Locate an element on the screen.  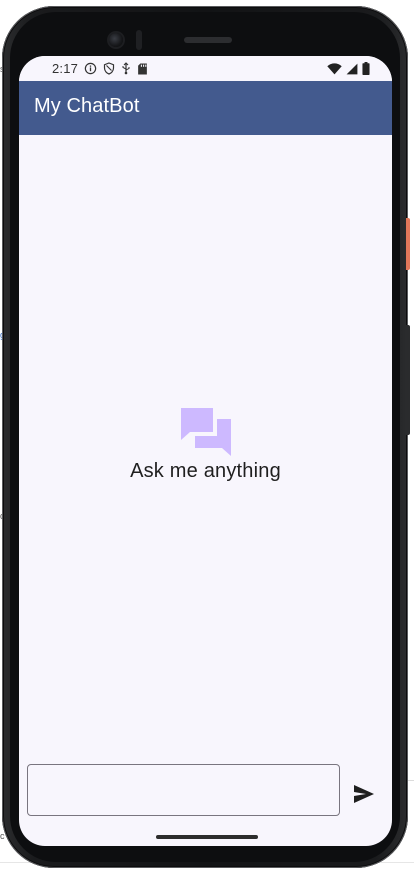
front-camera is located at coordinates (116, 40).